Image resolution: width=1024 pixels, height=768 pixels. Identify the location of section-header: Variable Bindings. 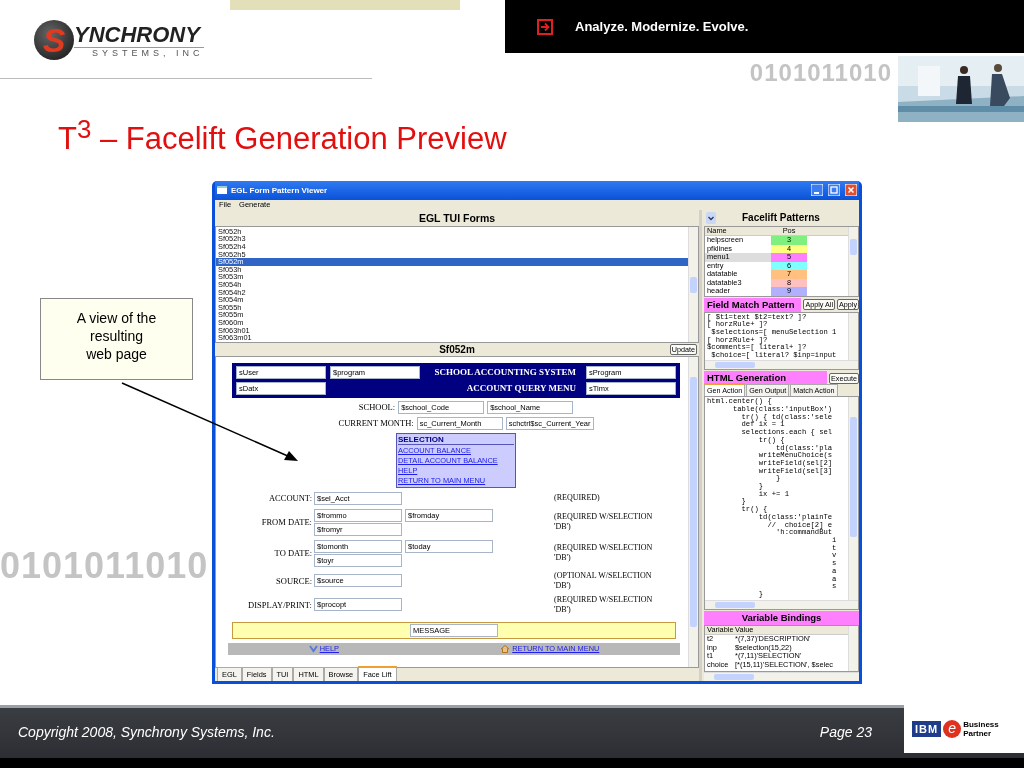
(781, 617).